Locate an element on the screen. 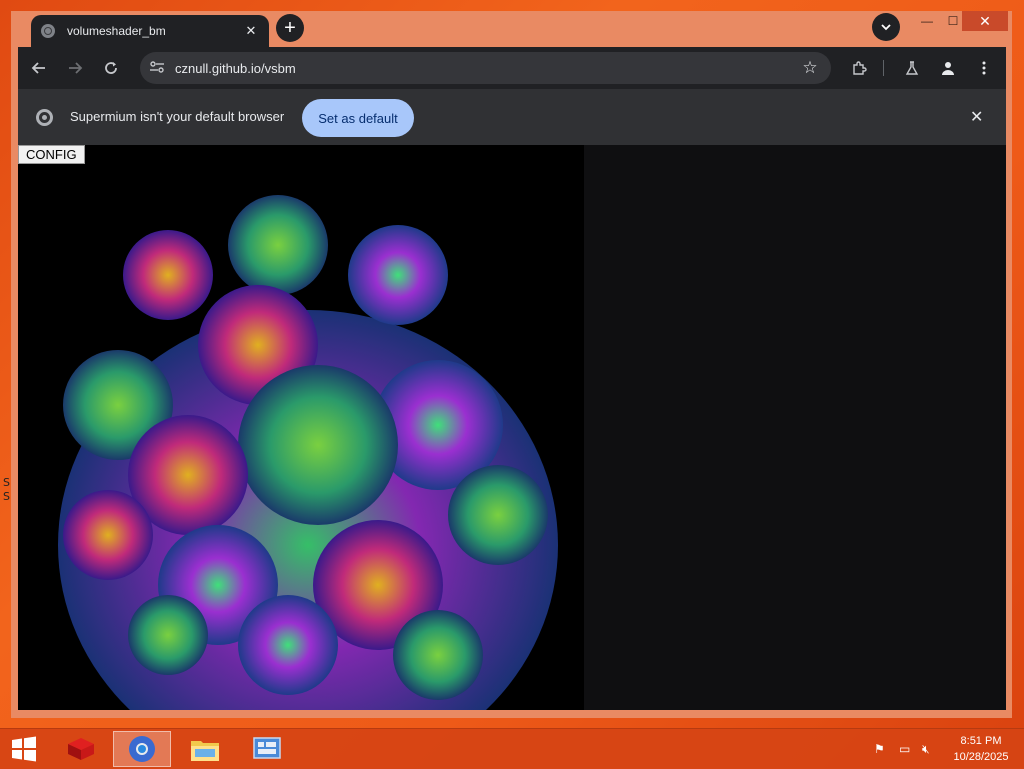 The height and width of the screenshot is (769, 1024). toolbar-divider is located at coordinates (883, 68).